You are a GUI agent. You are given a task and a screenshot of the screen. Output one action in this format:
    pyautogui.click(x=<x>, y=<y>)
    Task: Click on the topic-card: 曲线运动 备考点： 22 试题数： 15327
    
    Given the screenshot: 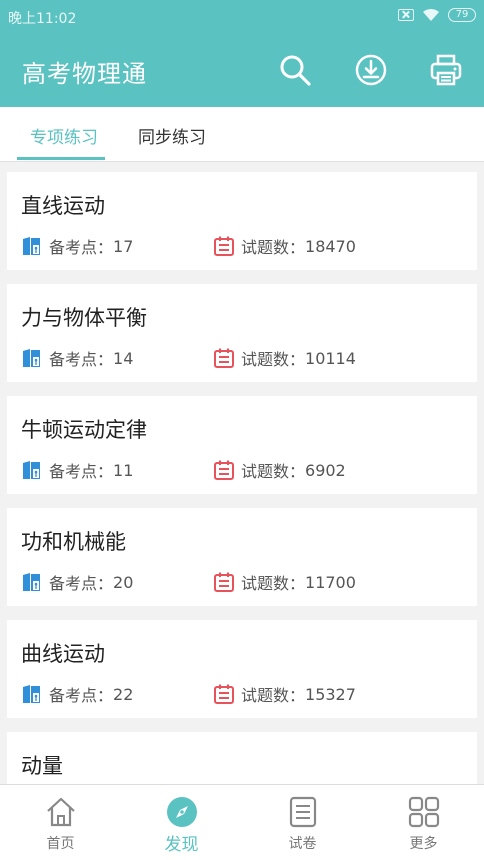 What is the action you would take?
    pyautogui.click(x=242, y=669)
    